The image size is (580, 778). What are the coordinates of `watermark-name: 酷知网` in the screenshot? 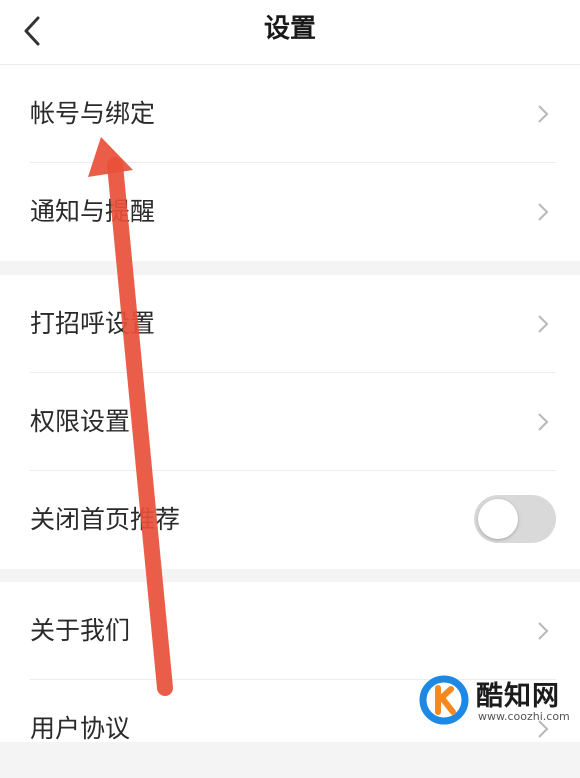 It's located at (518, 696).